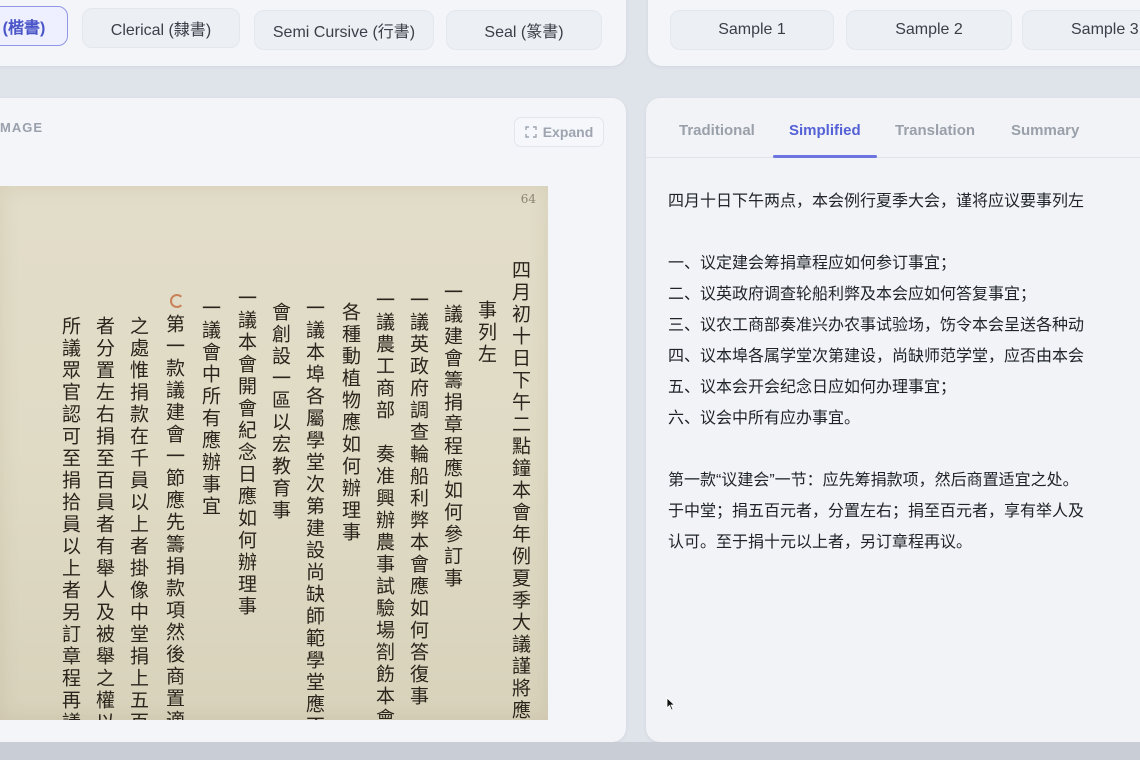 The image size is (1140, 760). Describe the element at coordinates (876, 511) in the screenshot. I see `text-line: 于中堂；捐五百元者，分置左右；捐至百元者，享有举人及` at that location.